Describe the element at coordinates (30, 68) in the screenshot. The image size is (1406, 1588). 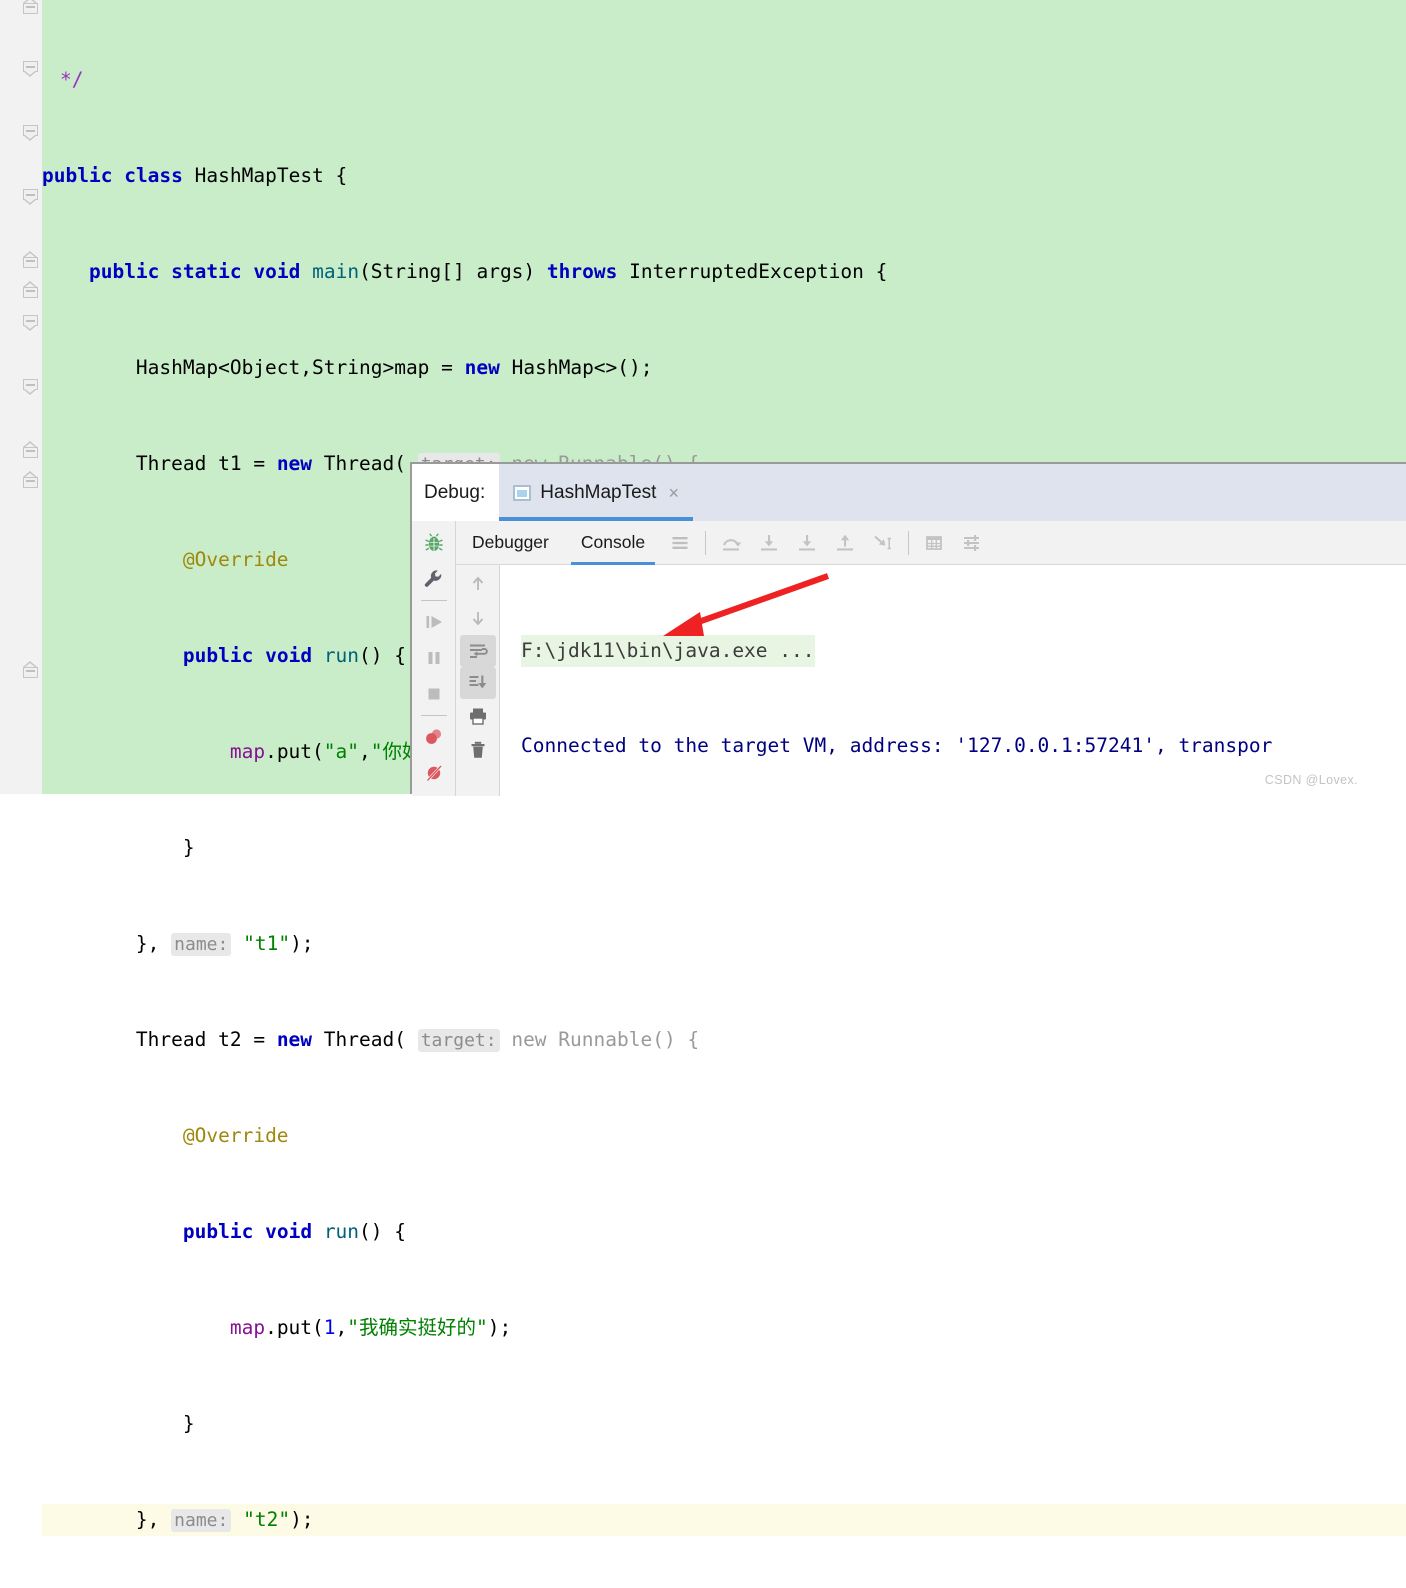
I see `fold-marker-class` at that location.